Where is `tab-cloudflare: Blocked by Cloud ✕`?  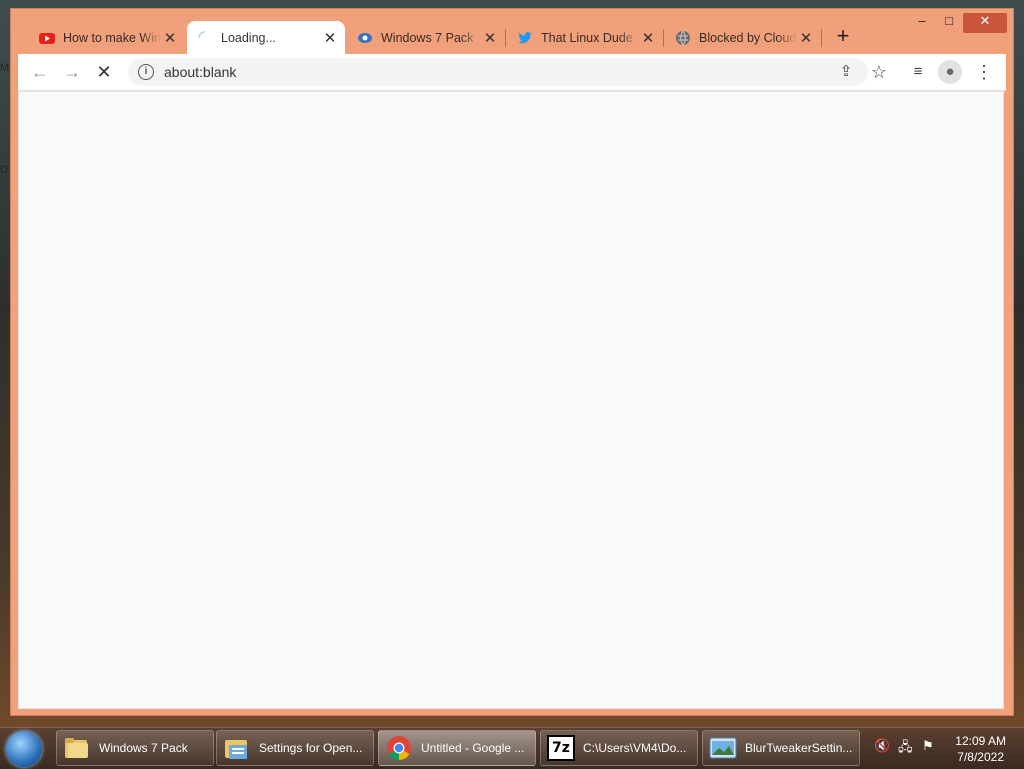 tab-cloudflare: Blocked by Cloud ✕ is located at coordinates (743, 37).